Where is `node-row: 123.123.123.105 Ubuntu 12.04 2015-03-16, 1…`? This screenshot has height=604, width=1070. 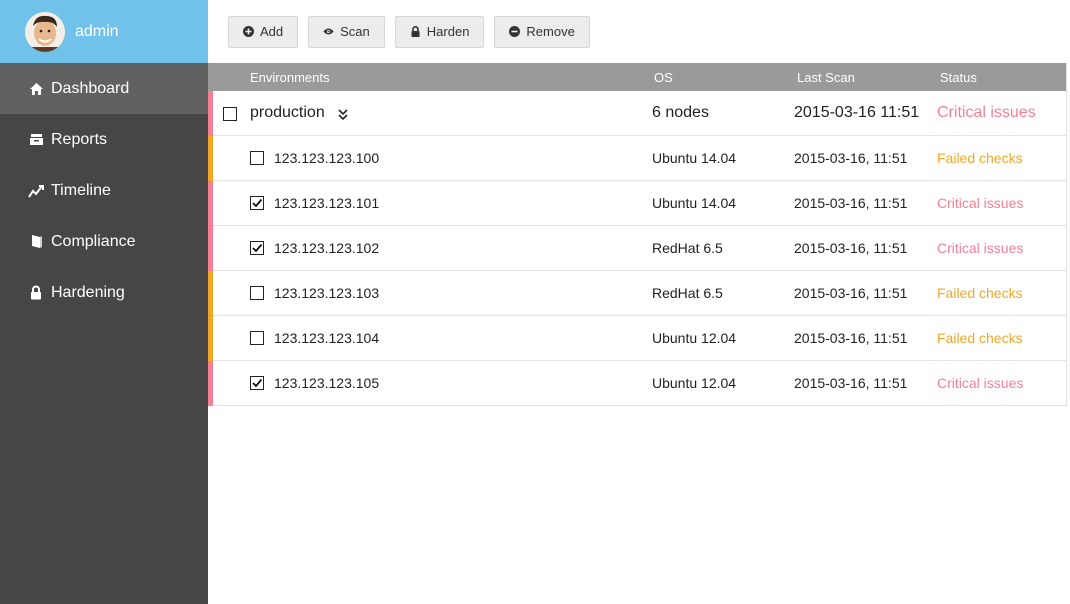
node-row: 123.123.123.105 Ubuntu 12.04 2015-03-16, 1… is located at coordinates (637, 383).